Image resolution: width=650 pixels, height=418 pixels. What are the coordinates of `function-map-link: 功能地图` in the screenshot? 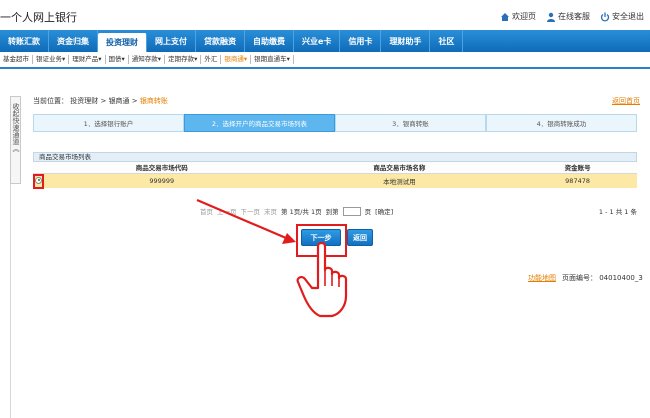 It's located at (542, 278).